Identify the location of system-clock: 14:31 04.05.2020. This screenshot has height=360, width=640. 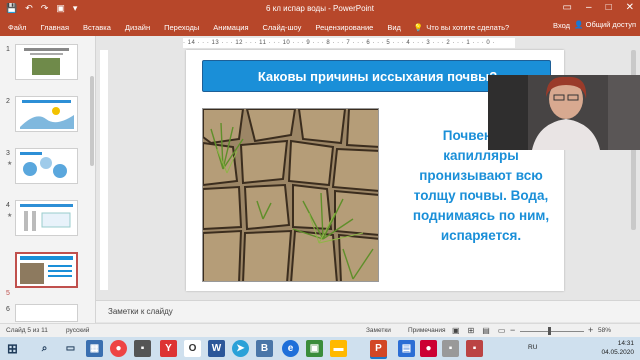
(617, 348).